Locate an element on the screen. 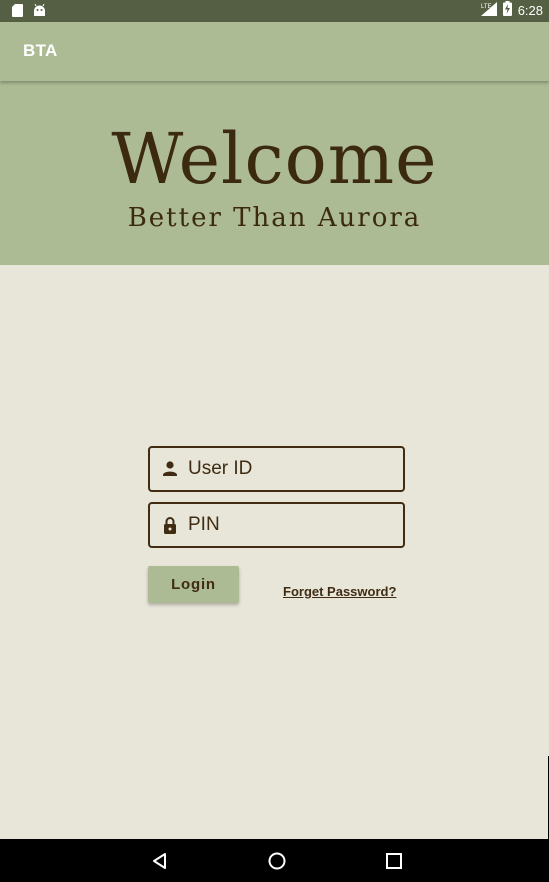 This screenshot has height=882, width=549. person-icon is located at coordinates (170, 469).